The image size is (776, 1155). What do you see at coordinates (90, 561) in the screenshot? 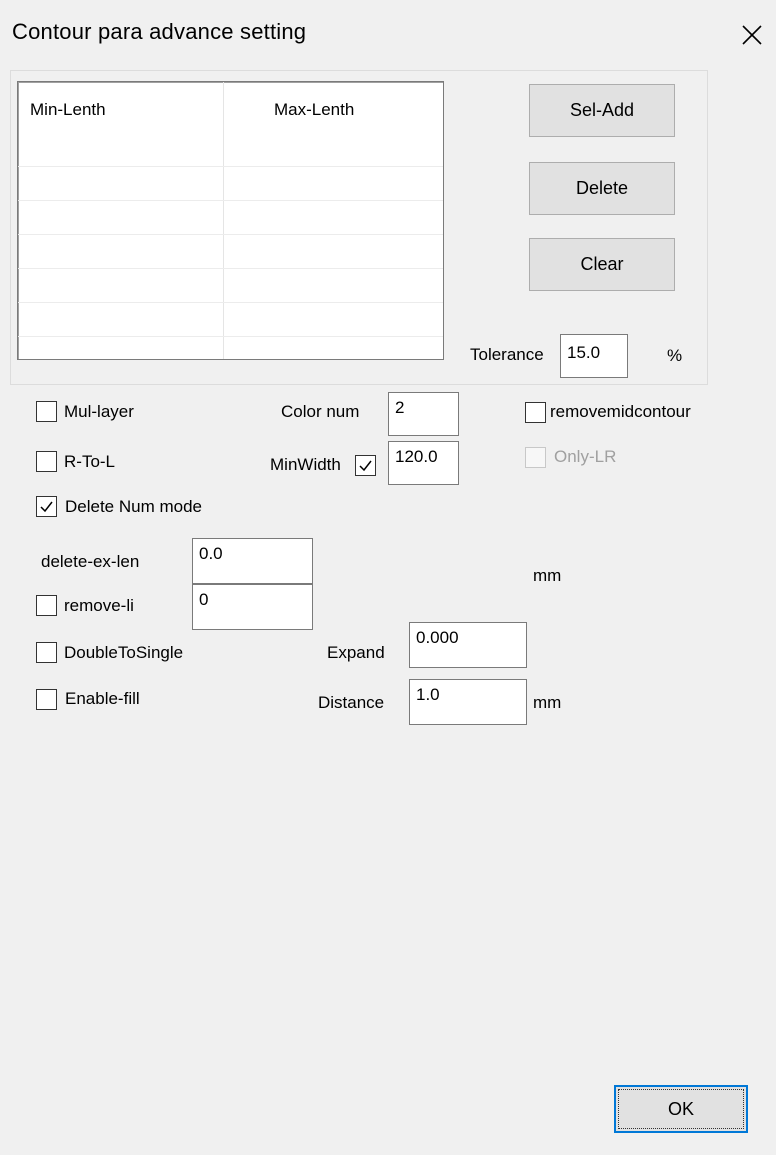
I see `delete-ex-len-label: delete-ex-len` at bounding box center [90, 561].